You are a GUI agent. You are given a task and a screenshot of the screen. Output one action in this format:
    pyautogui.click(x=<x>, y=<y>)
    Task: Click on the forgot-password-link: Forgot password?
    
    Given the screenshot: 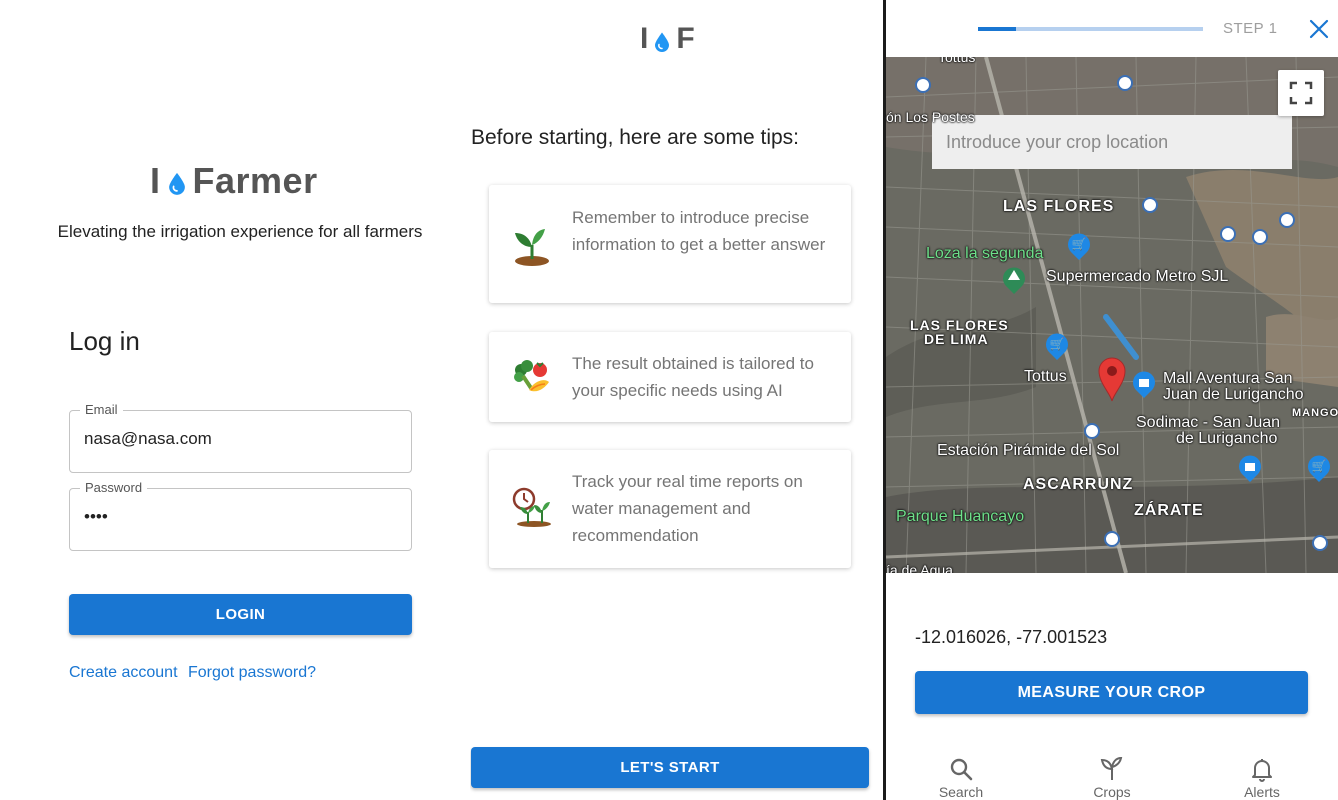 What is the action you would take?
    pyautogui.click(x=252, y=672)
    